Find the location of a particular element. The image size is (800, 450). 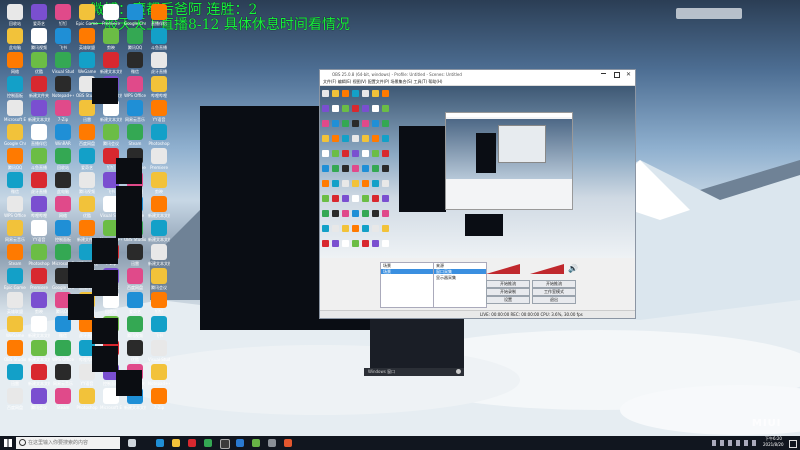

taskbar-search is located at coordinates (68, 443).